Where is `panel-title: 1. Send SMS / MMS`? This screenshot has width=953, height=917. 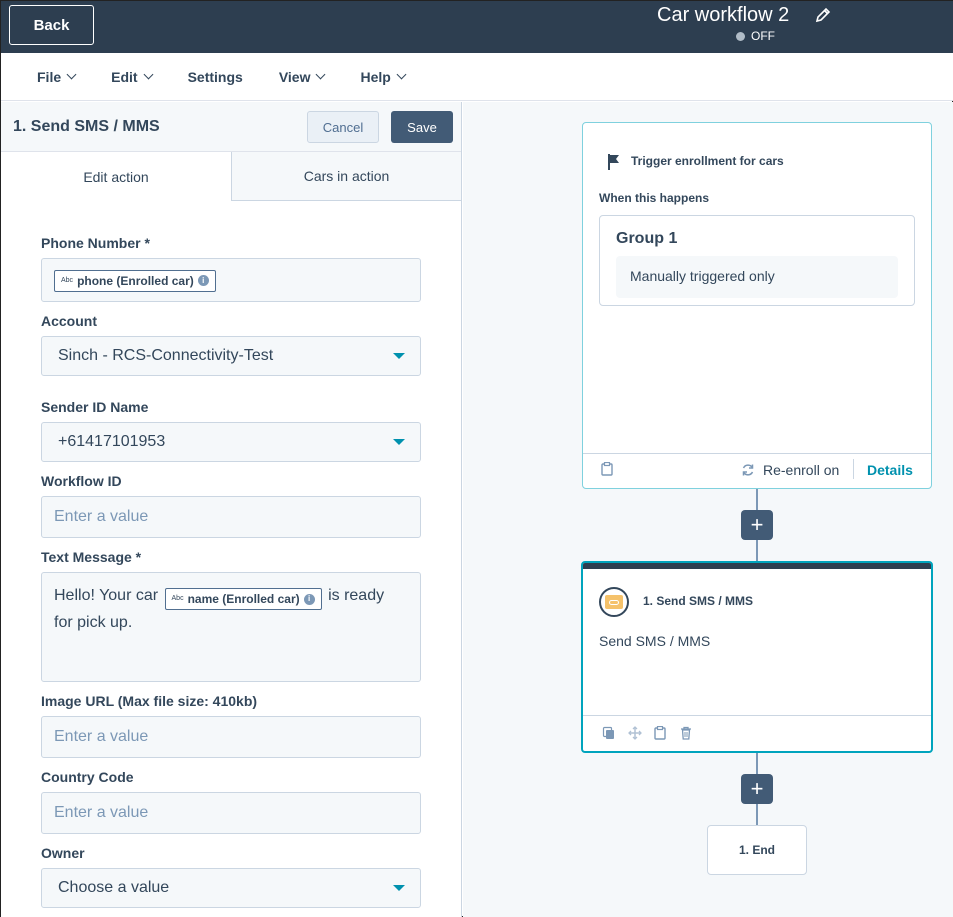 panel-title: 1. Send SMS / MMS is located at coordinates (86, 126).